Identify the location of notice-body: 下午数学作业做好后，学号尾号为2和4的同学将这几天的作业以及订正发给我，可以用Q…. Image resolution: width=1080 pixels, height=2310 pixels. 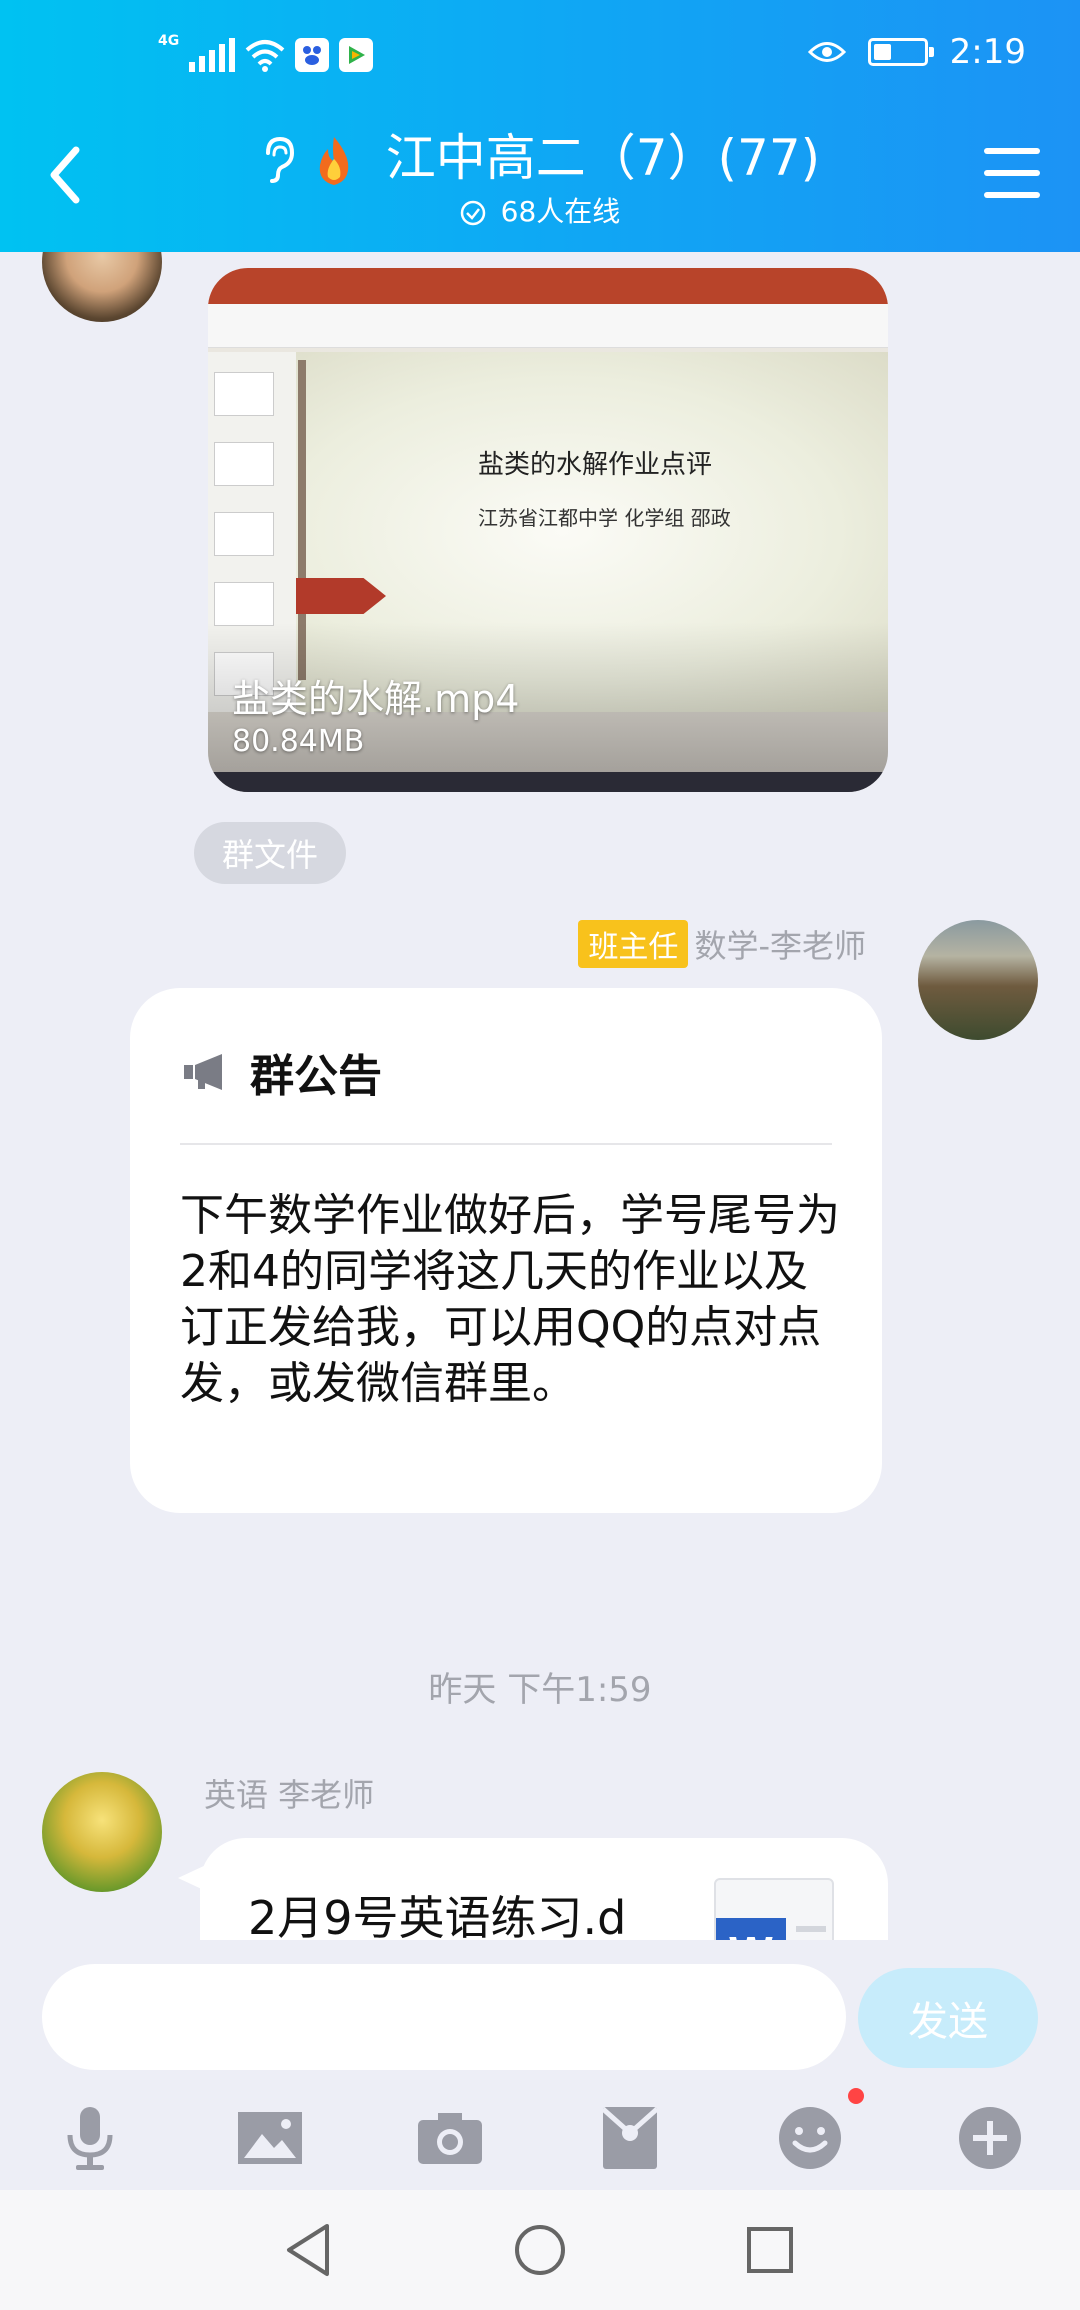
(510, 1299).